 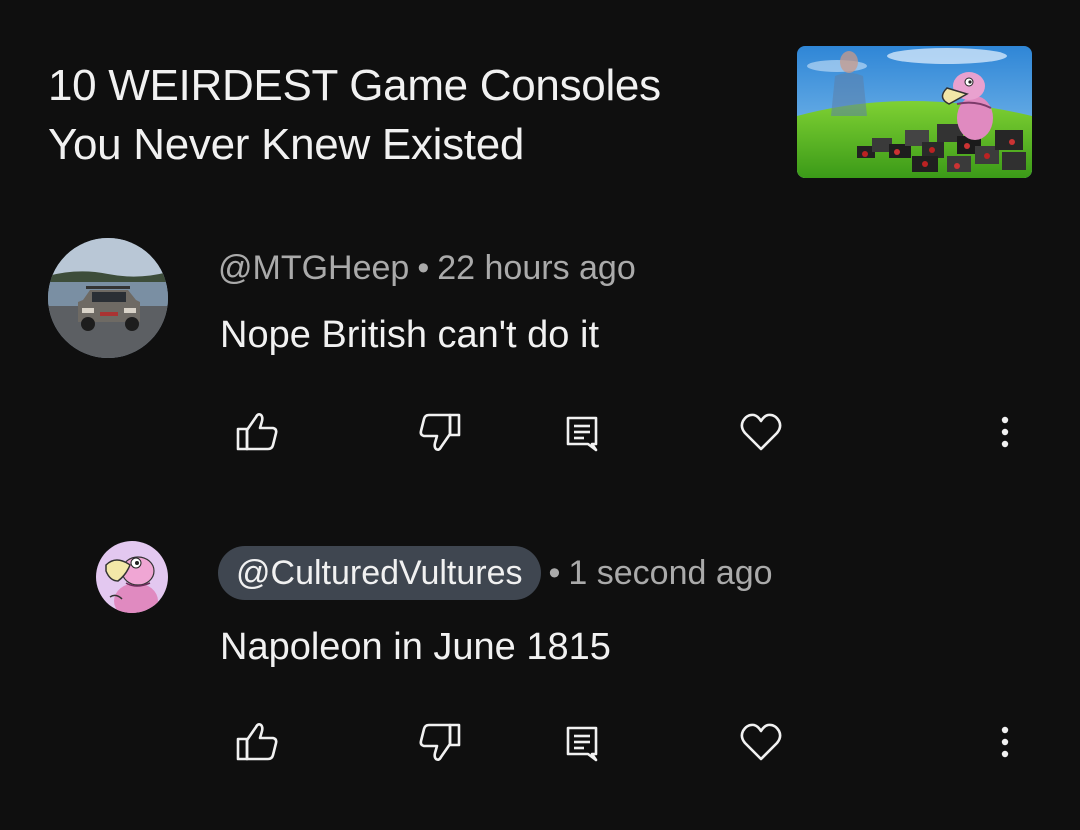 I want to click on comment-text: Napoleon in June 1815, so click(x=415, y=647).